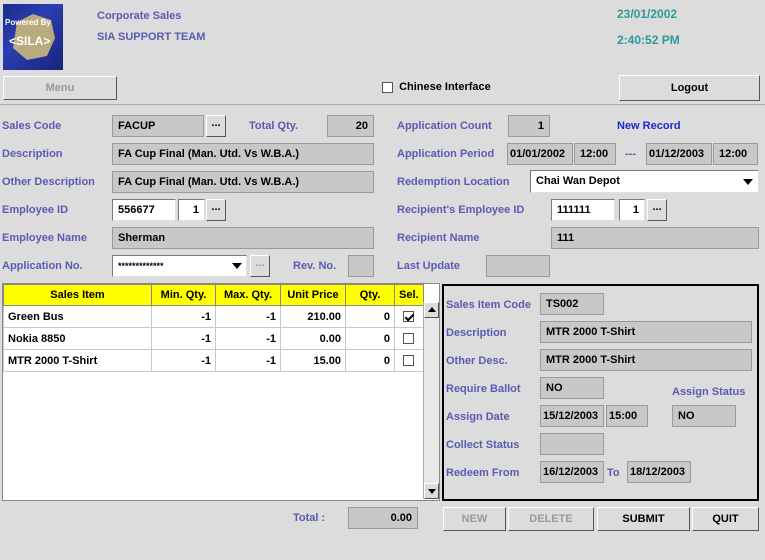 The image size is (765, 560). I want to click on employee-id-field: 556677, so click(144, 210).